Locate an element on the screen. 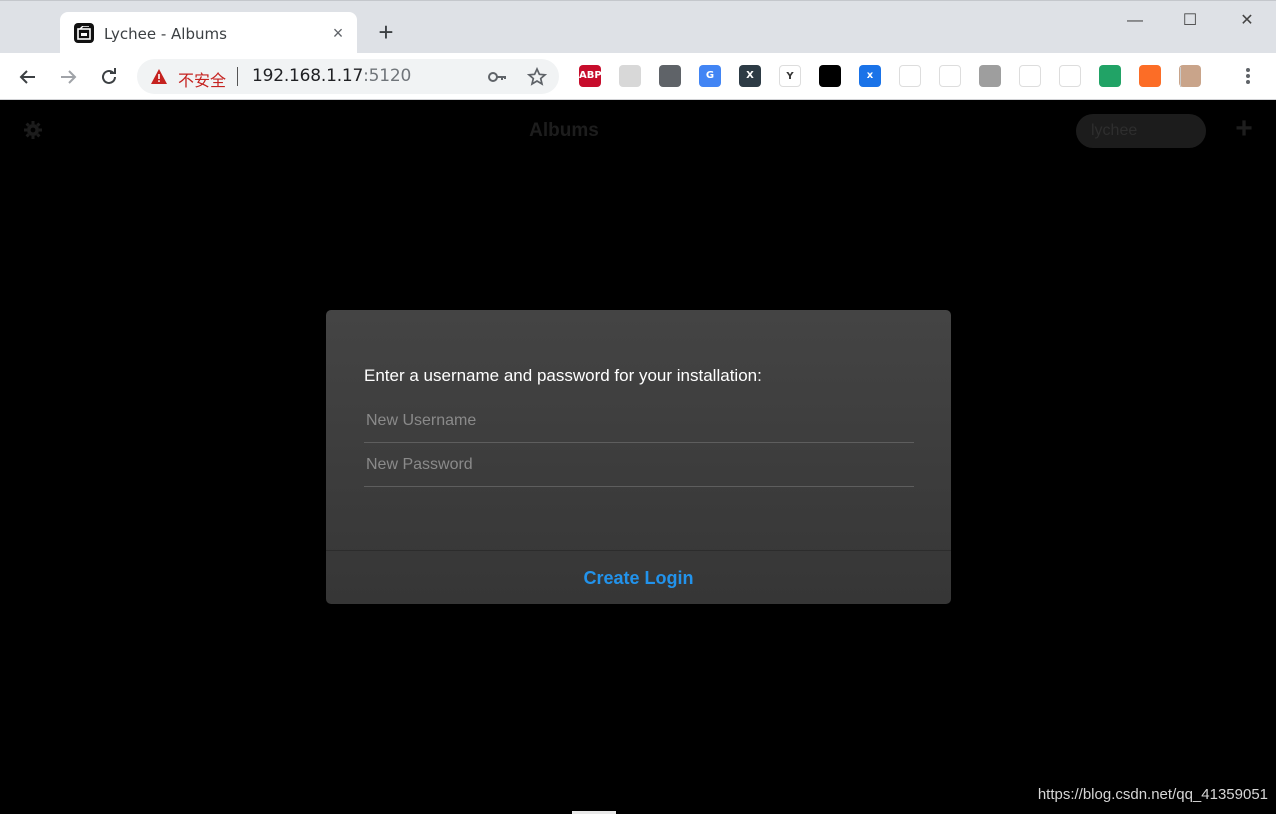 Image resolution: width=1276 pixels, height=814 pixels. address-bar: 不安全 192.168.1.17:5120 is located at coordinates (348, 76).